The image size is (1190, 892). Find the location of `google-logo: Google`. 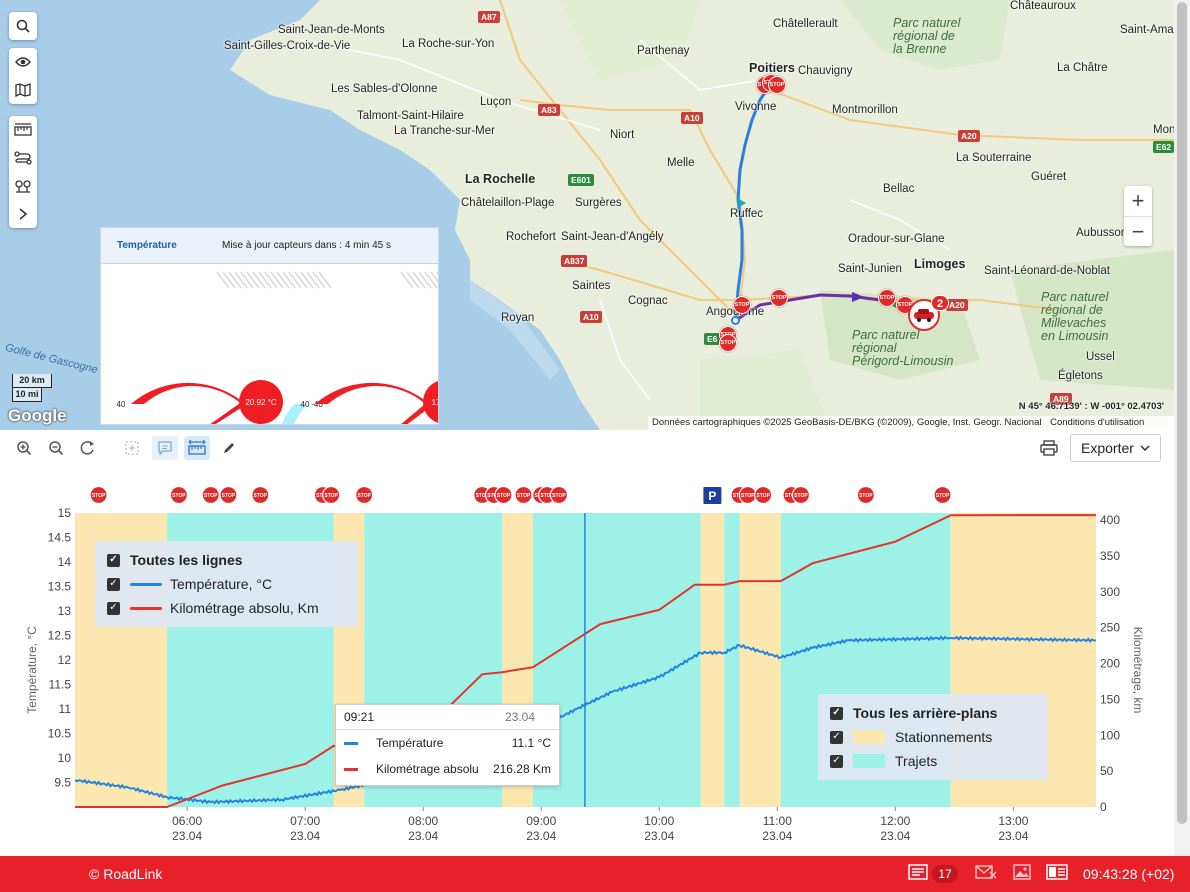

google-logo: Google is located at coordinates (37, 415).